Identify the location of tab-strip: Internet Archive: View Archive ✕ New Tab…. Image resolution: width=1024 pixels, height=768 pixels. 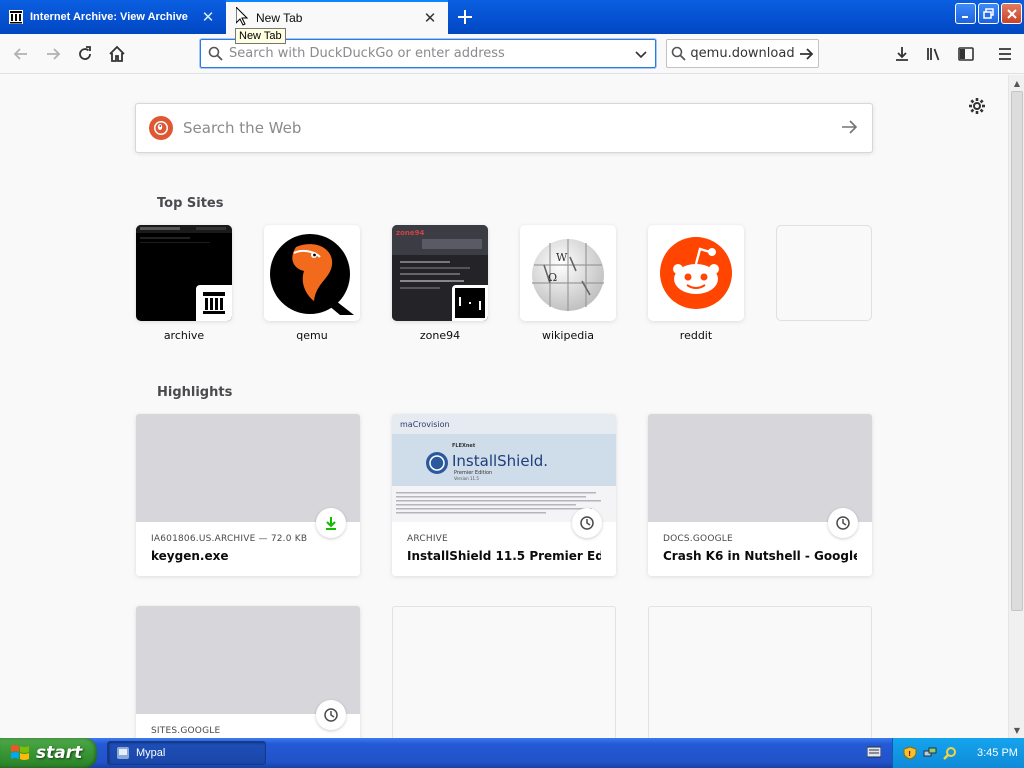
(512, 17).